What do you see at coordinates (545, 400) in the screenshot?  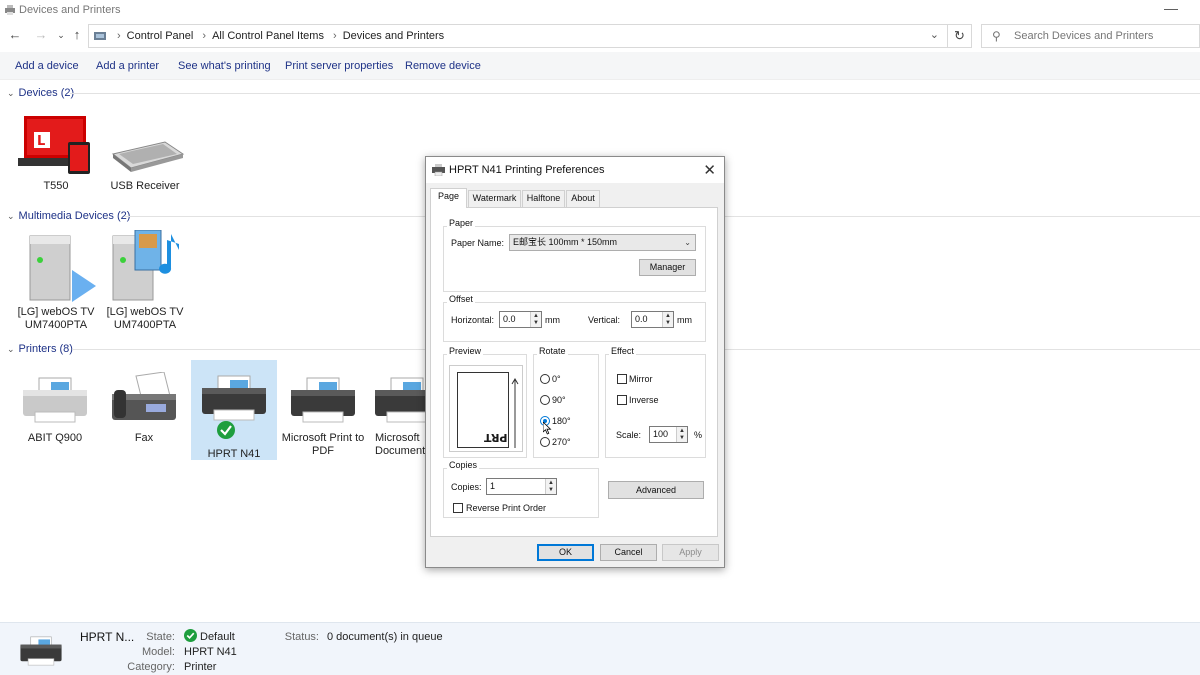 I see `rotate-90-radio` at bounding box center [545, 400].